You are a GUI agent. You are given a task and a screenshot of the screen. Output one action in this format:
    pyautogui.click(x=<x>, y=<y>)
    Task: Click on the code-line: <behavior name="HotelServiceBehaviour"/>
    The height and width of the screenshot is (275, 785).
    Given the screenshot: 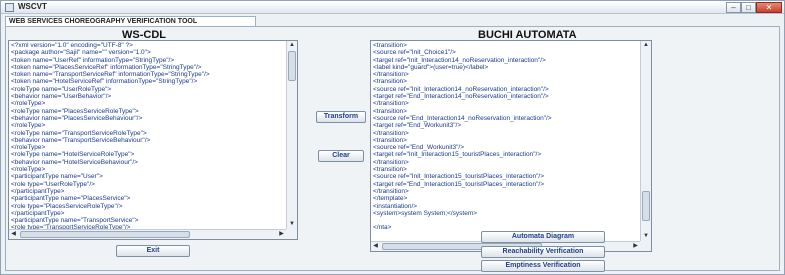 What is the action you would take?
    pyautogui.click(x=74, y=162)
    